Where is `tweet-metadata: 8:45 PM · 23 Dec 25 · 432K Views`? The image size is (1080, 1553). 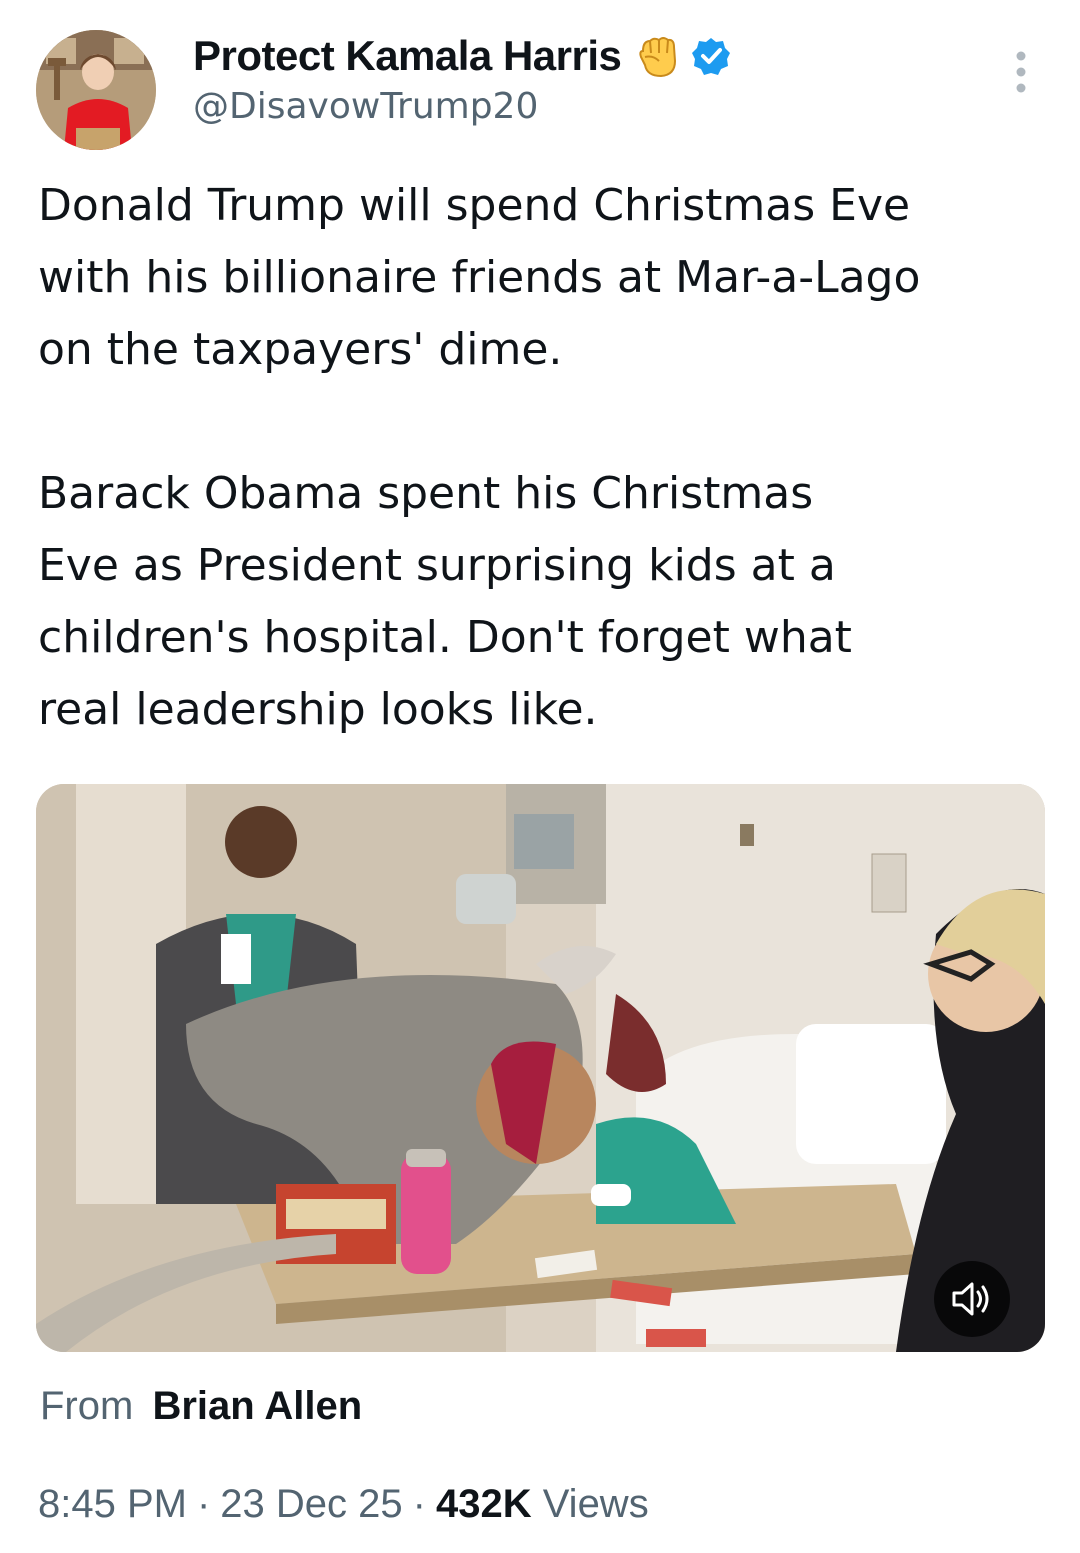
tweet-metadata: 8:45 PM · 23 Dec 25 · 432K Views is located at coordinates (343, 1504).